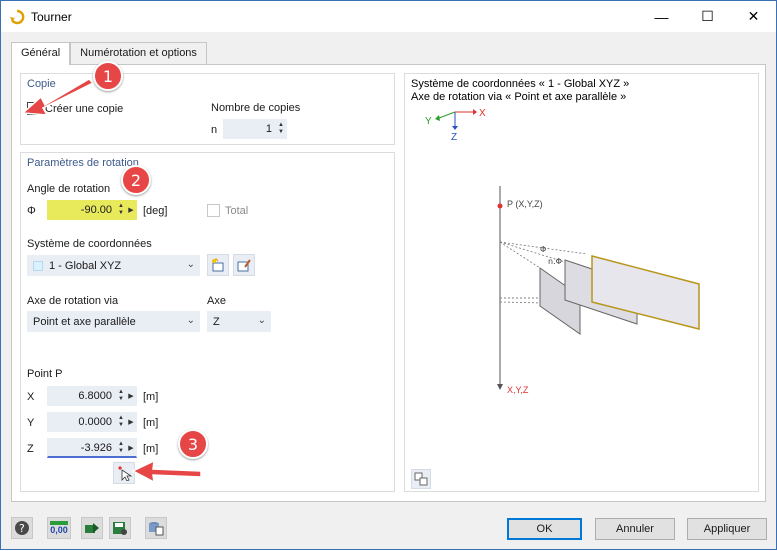  Describe the element at coordinates (38, 265) in the screenshot. I see `color-swatch` at that location.